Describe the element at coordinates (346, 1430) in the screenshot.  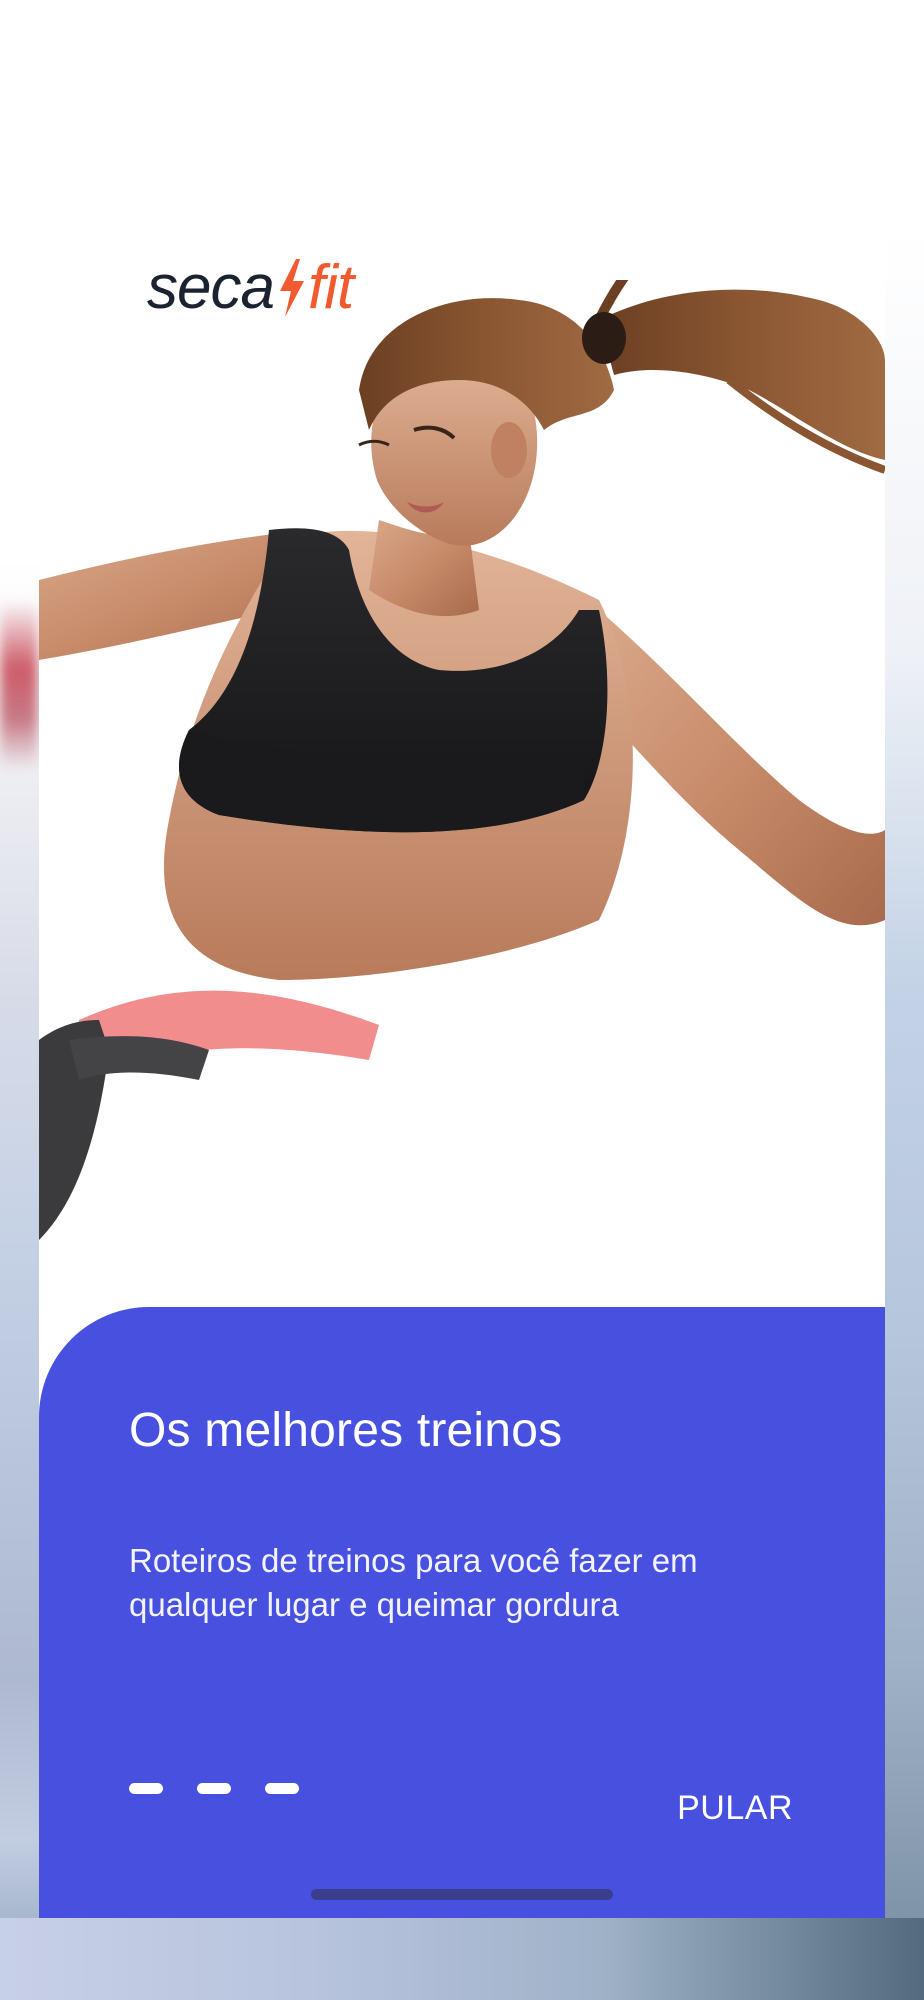
I see `onboarding-title: Os melhores treinos` at that location.